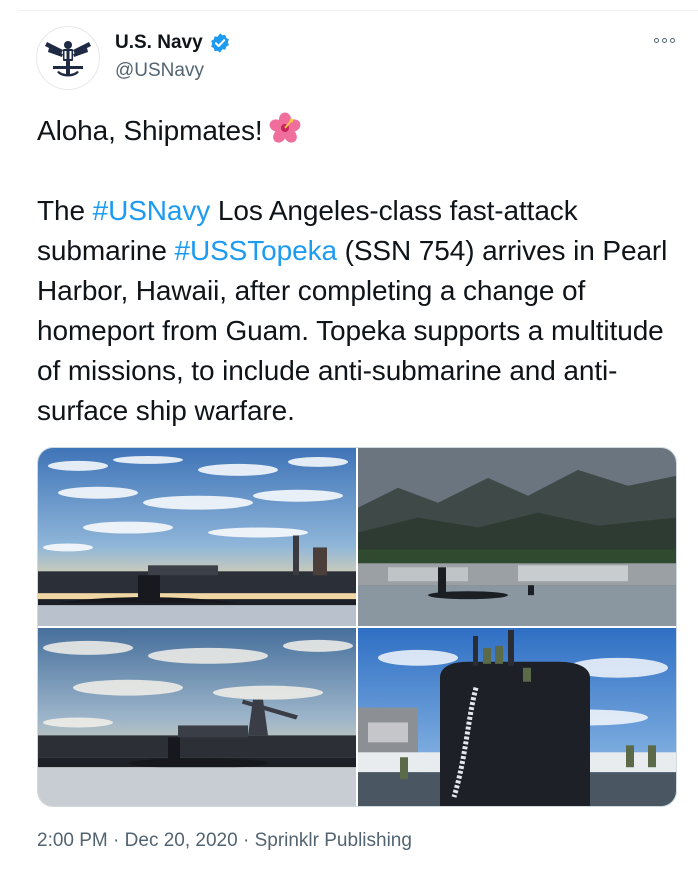 This screenshot has width=698, height=872. Describe the element at coordinates (159, 43) in the screenshot. I see `display-name: U.S. Navy` at that location.